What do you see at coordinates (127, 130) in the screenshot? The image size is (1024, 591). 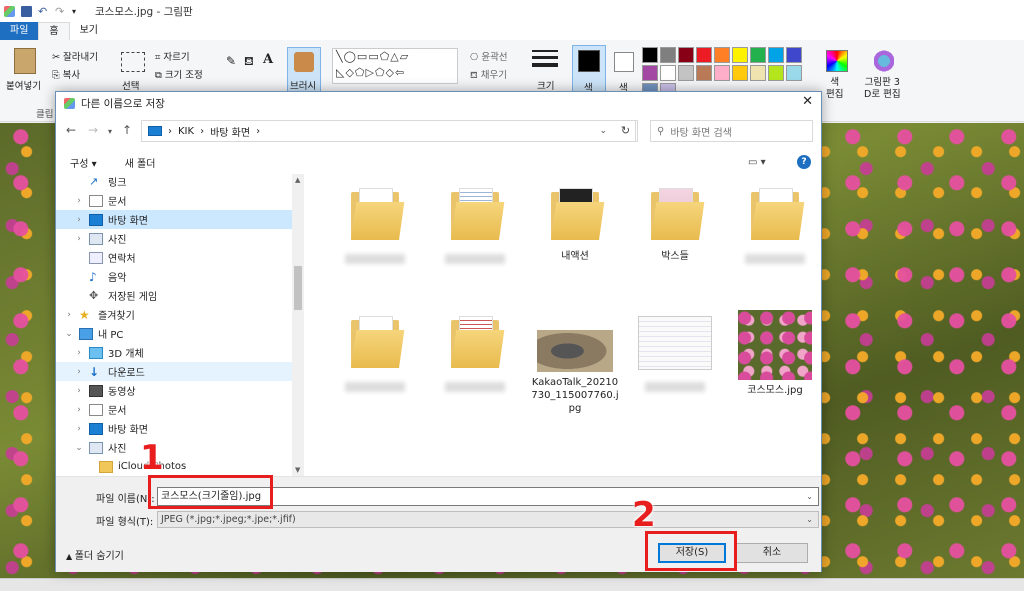 I see `up-arrow-icon: ↑` at bounding box center [127, 130].